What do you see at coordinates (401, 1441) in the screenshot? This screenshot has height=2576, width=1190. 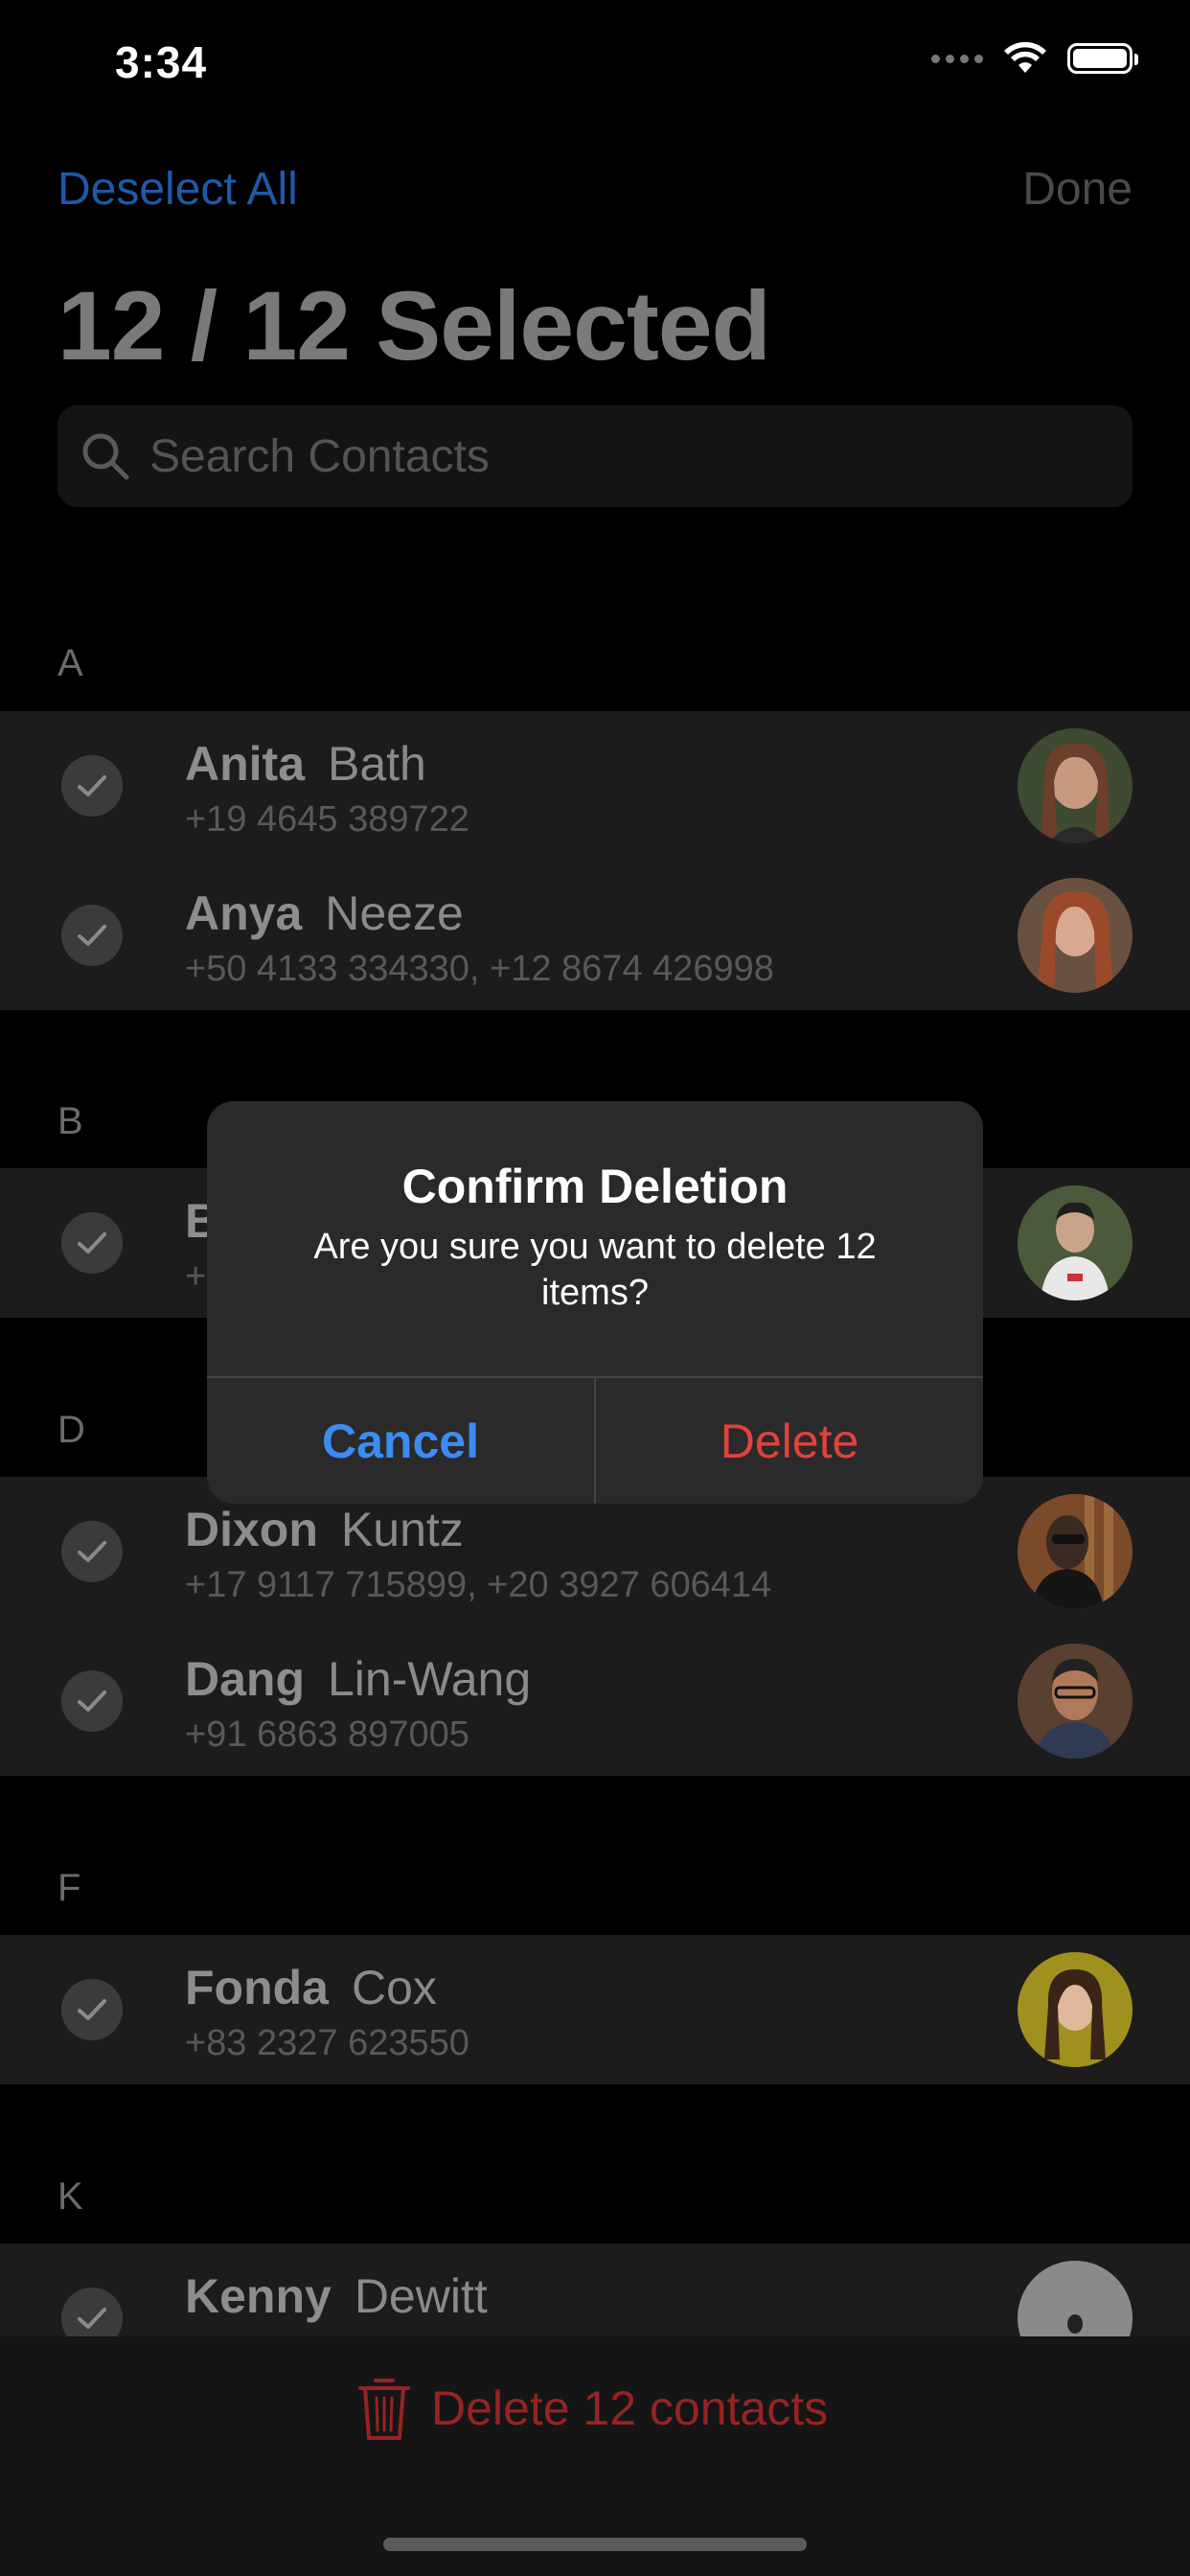 I see `cancel-button: Cancel` at bounding box center [401, 1441].